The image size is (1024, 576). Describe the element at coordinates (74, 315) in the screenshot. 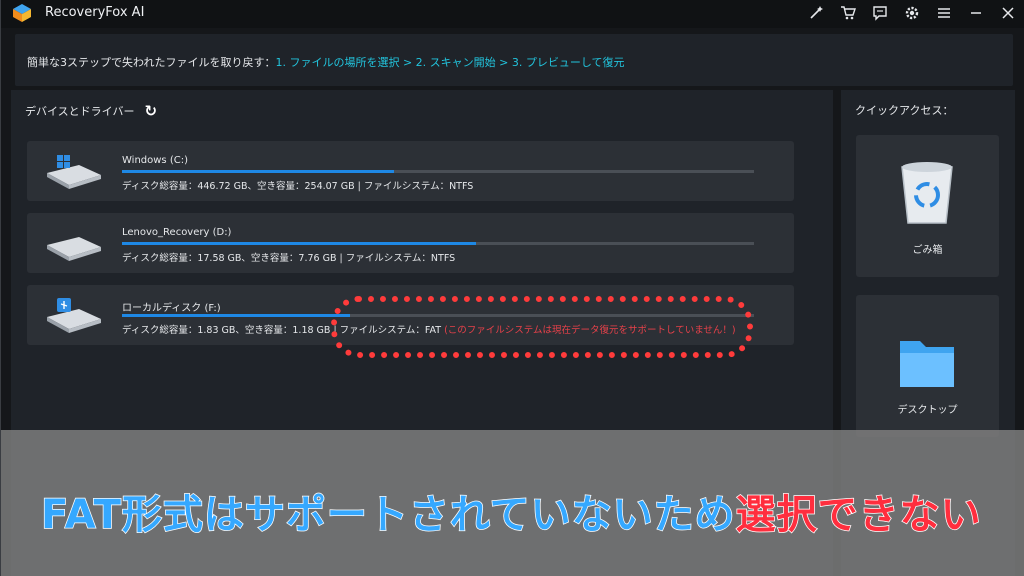

I see `usb-drive-icon` at that location.